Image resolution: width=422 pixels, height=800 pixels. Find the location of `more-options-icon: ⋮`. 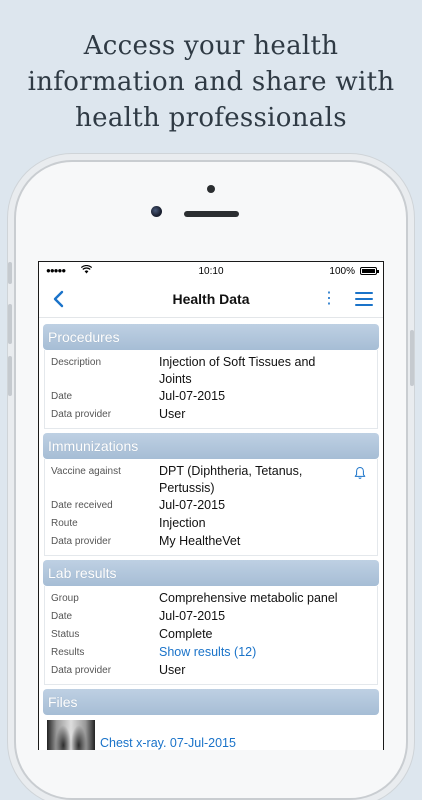

more-options-icon: ⋮ is located at coordinates (329, 299).